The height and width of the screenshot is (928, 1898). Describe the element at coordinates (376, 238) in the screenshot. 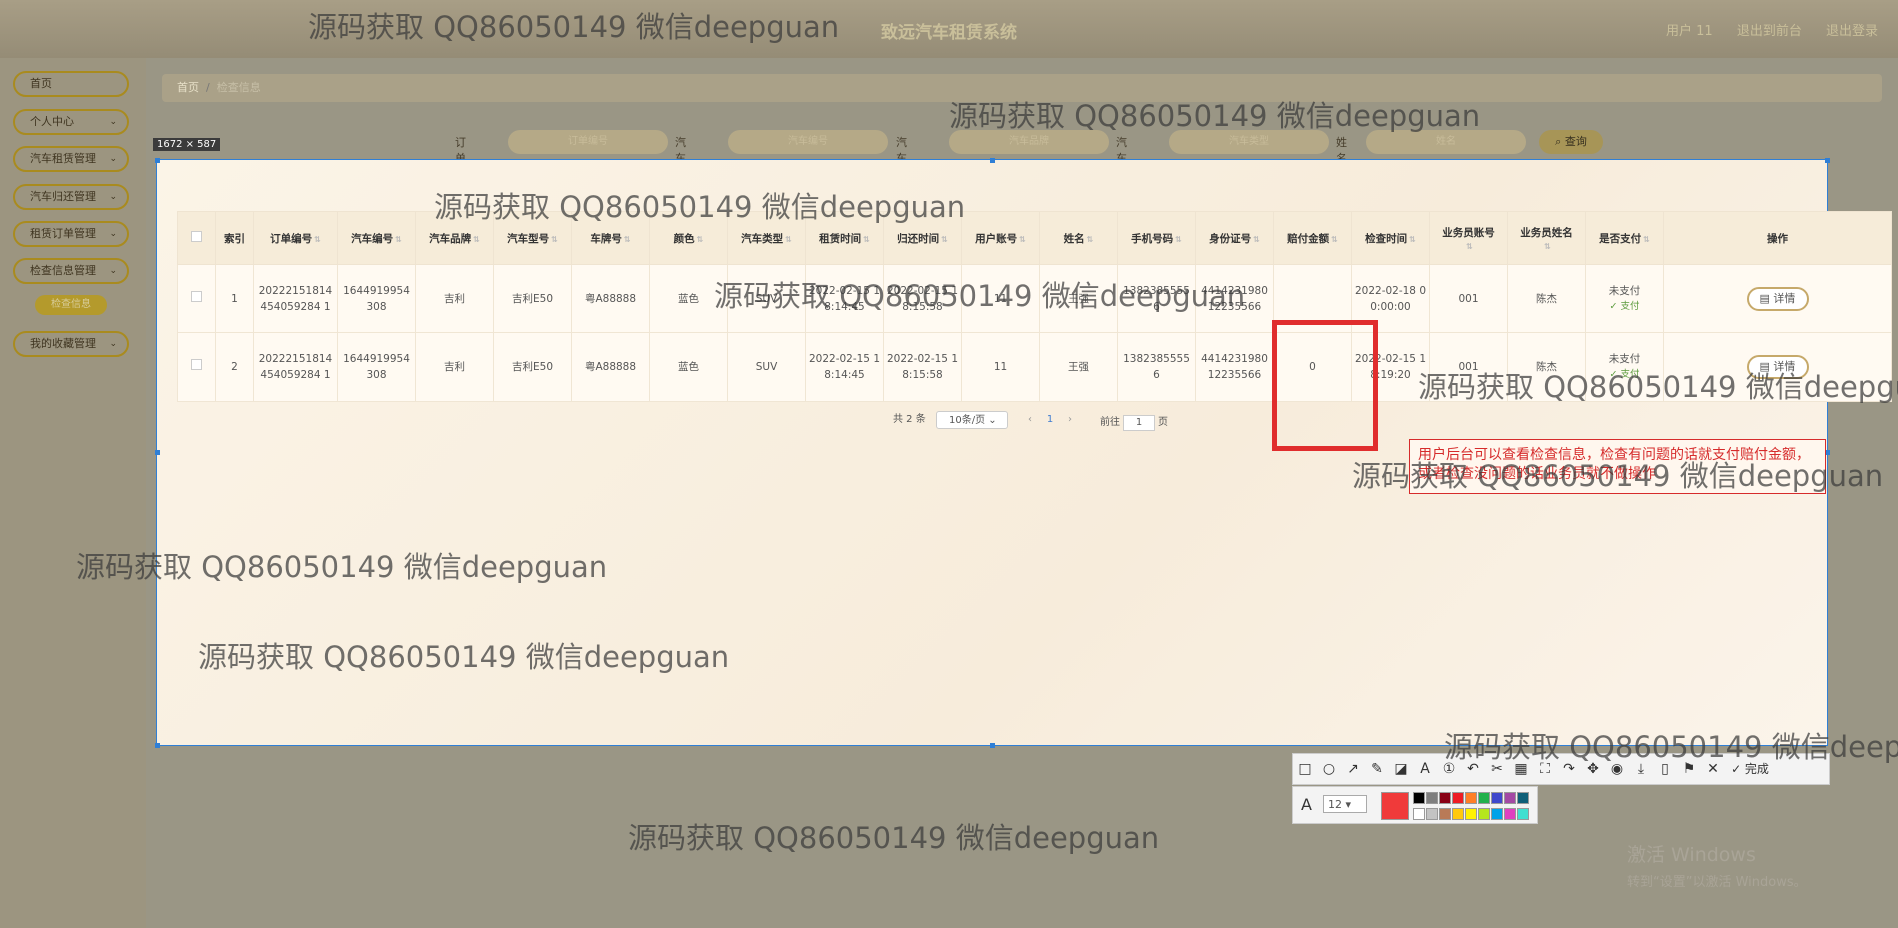

I see `column-header: 汽车编号 ⇅` at that location.